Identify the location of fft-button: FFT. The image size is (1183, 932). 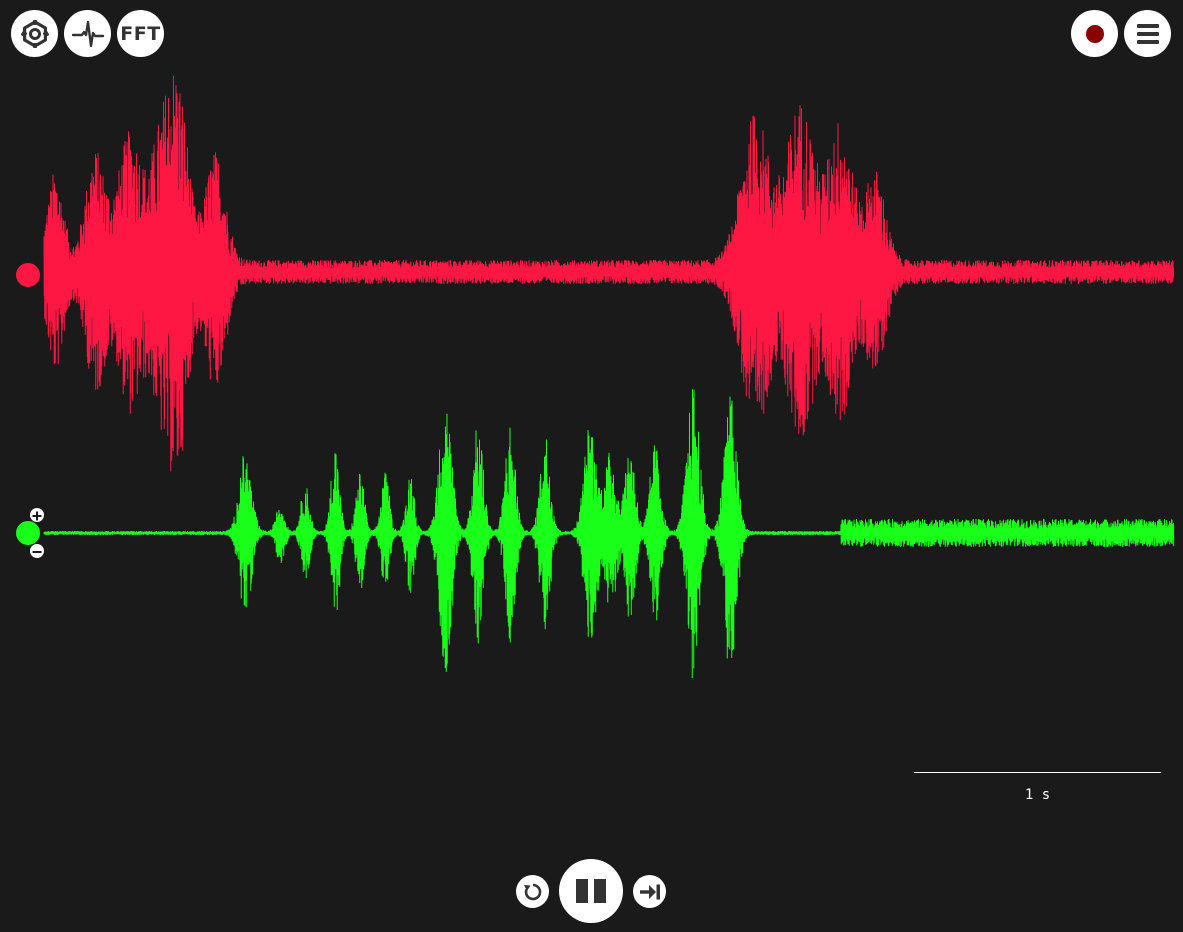
(140, 33).